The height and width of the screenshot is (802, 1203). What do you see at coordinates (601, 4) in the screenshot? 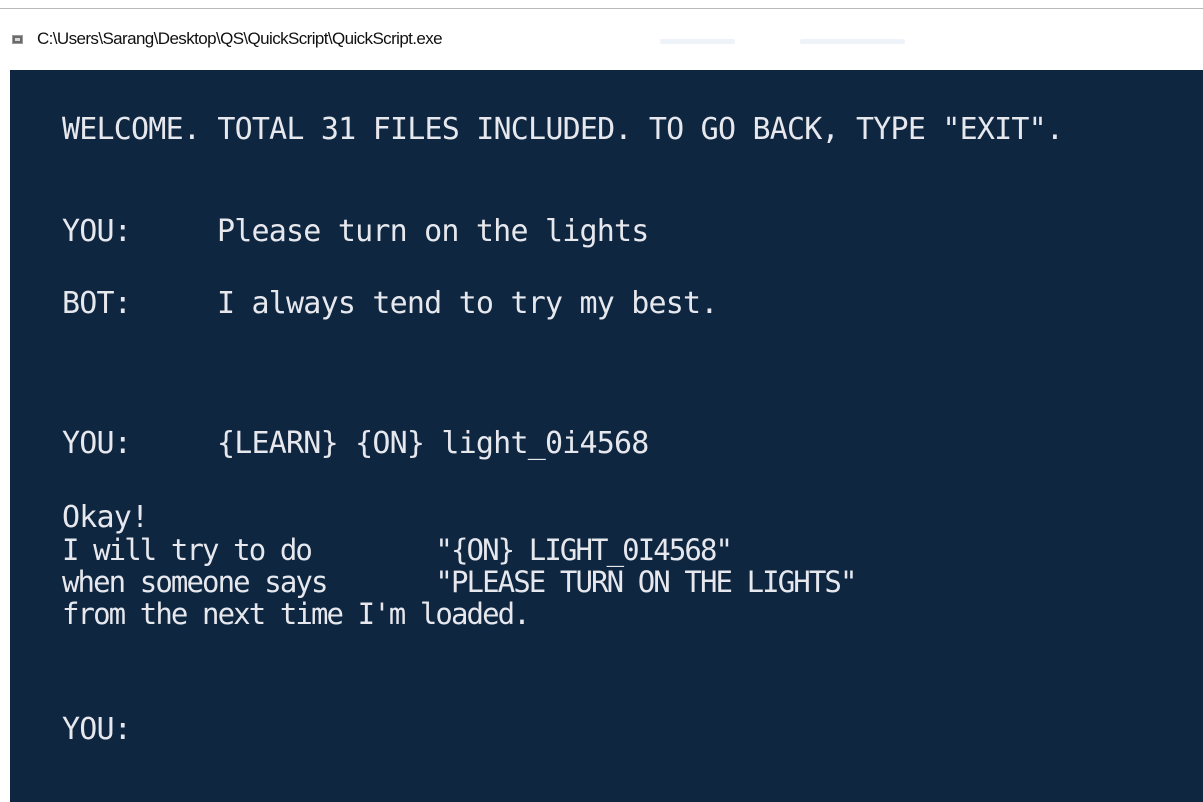
I see `window-top-edge` at bounding box center [601, 4].